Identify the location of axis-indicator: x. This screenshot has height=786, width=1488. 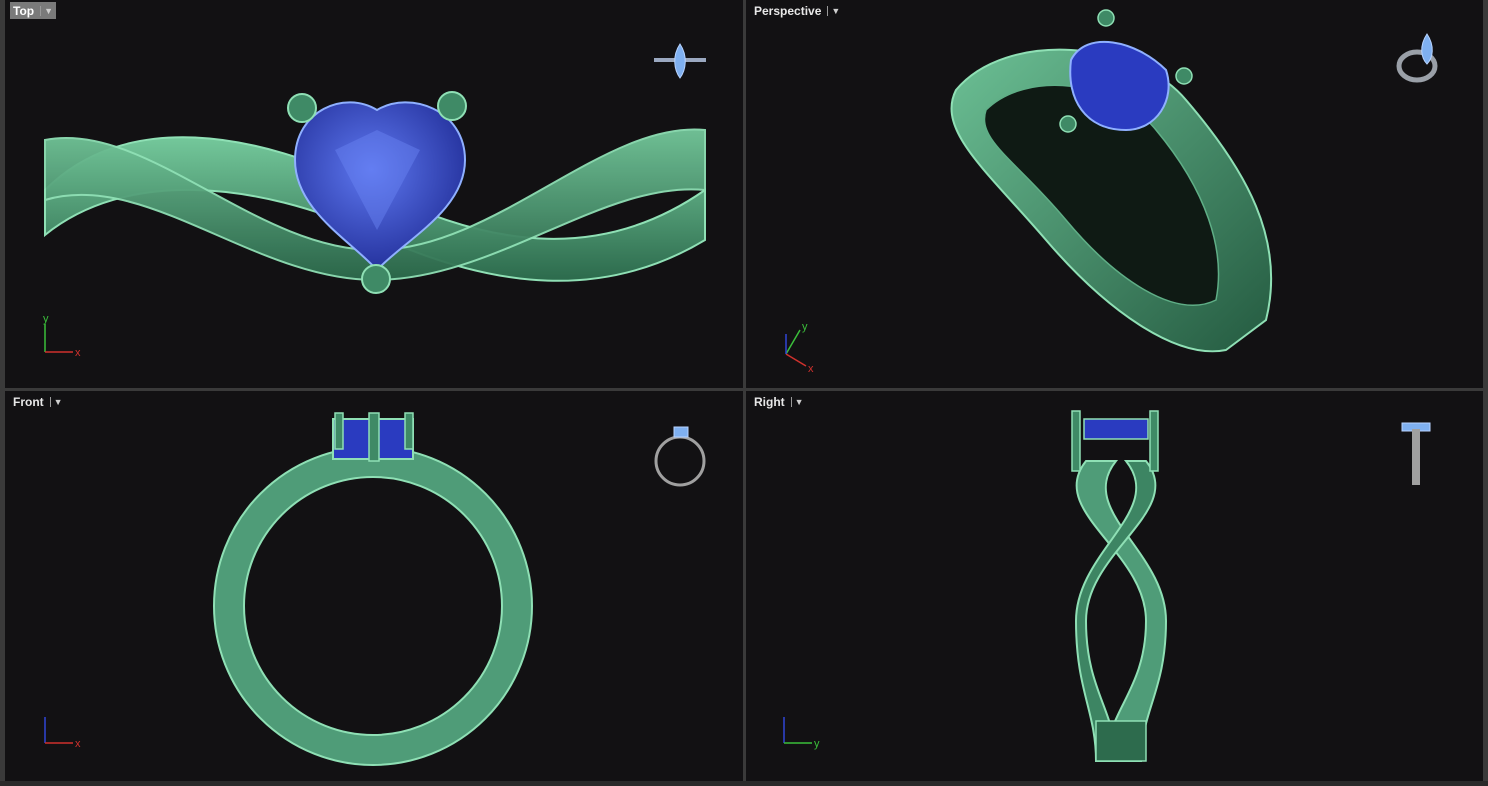
(62, 733).